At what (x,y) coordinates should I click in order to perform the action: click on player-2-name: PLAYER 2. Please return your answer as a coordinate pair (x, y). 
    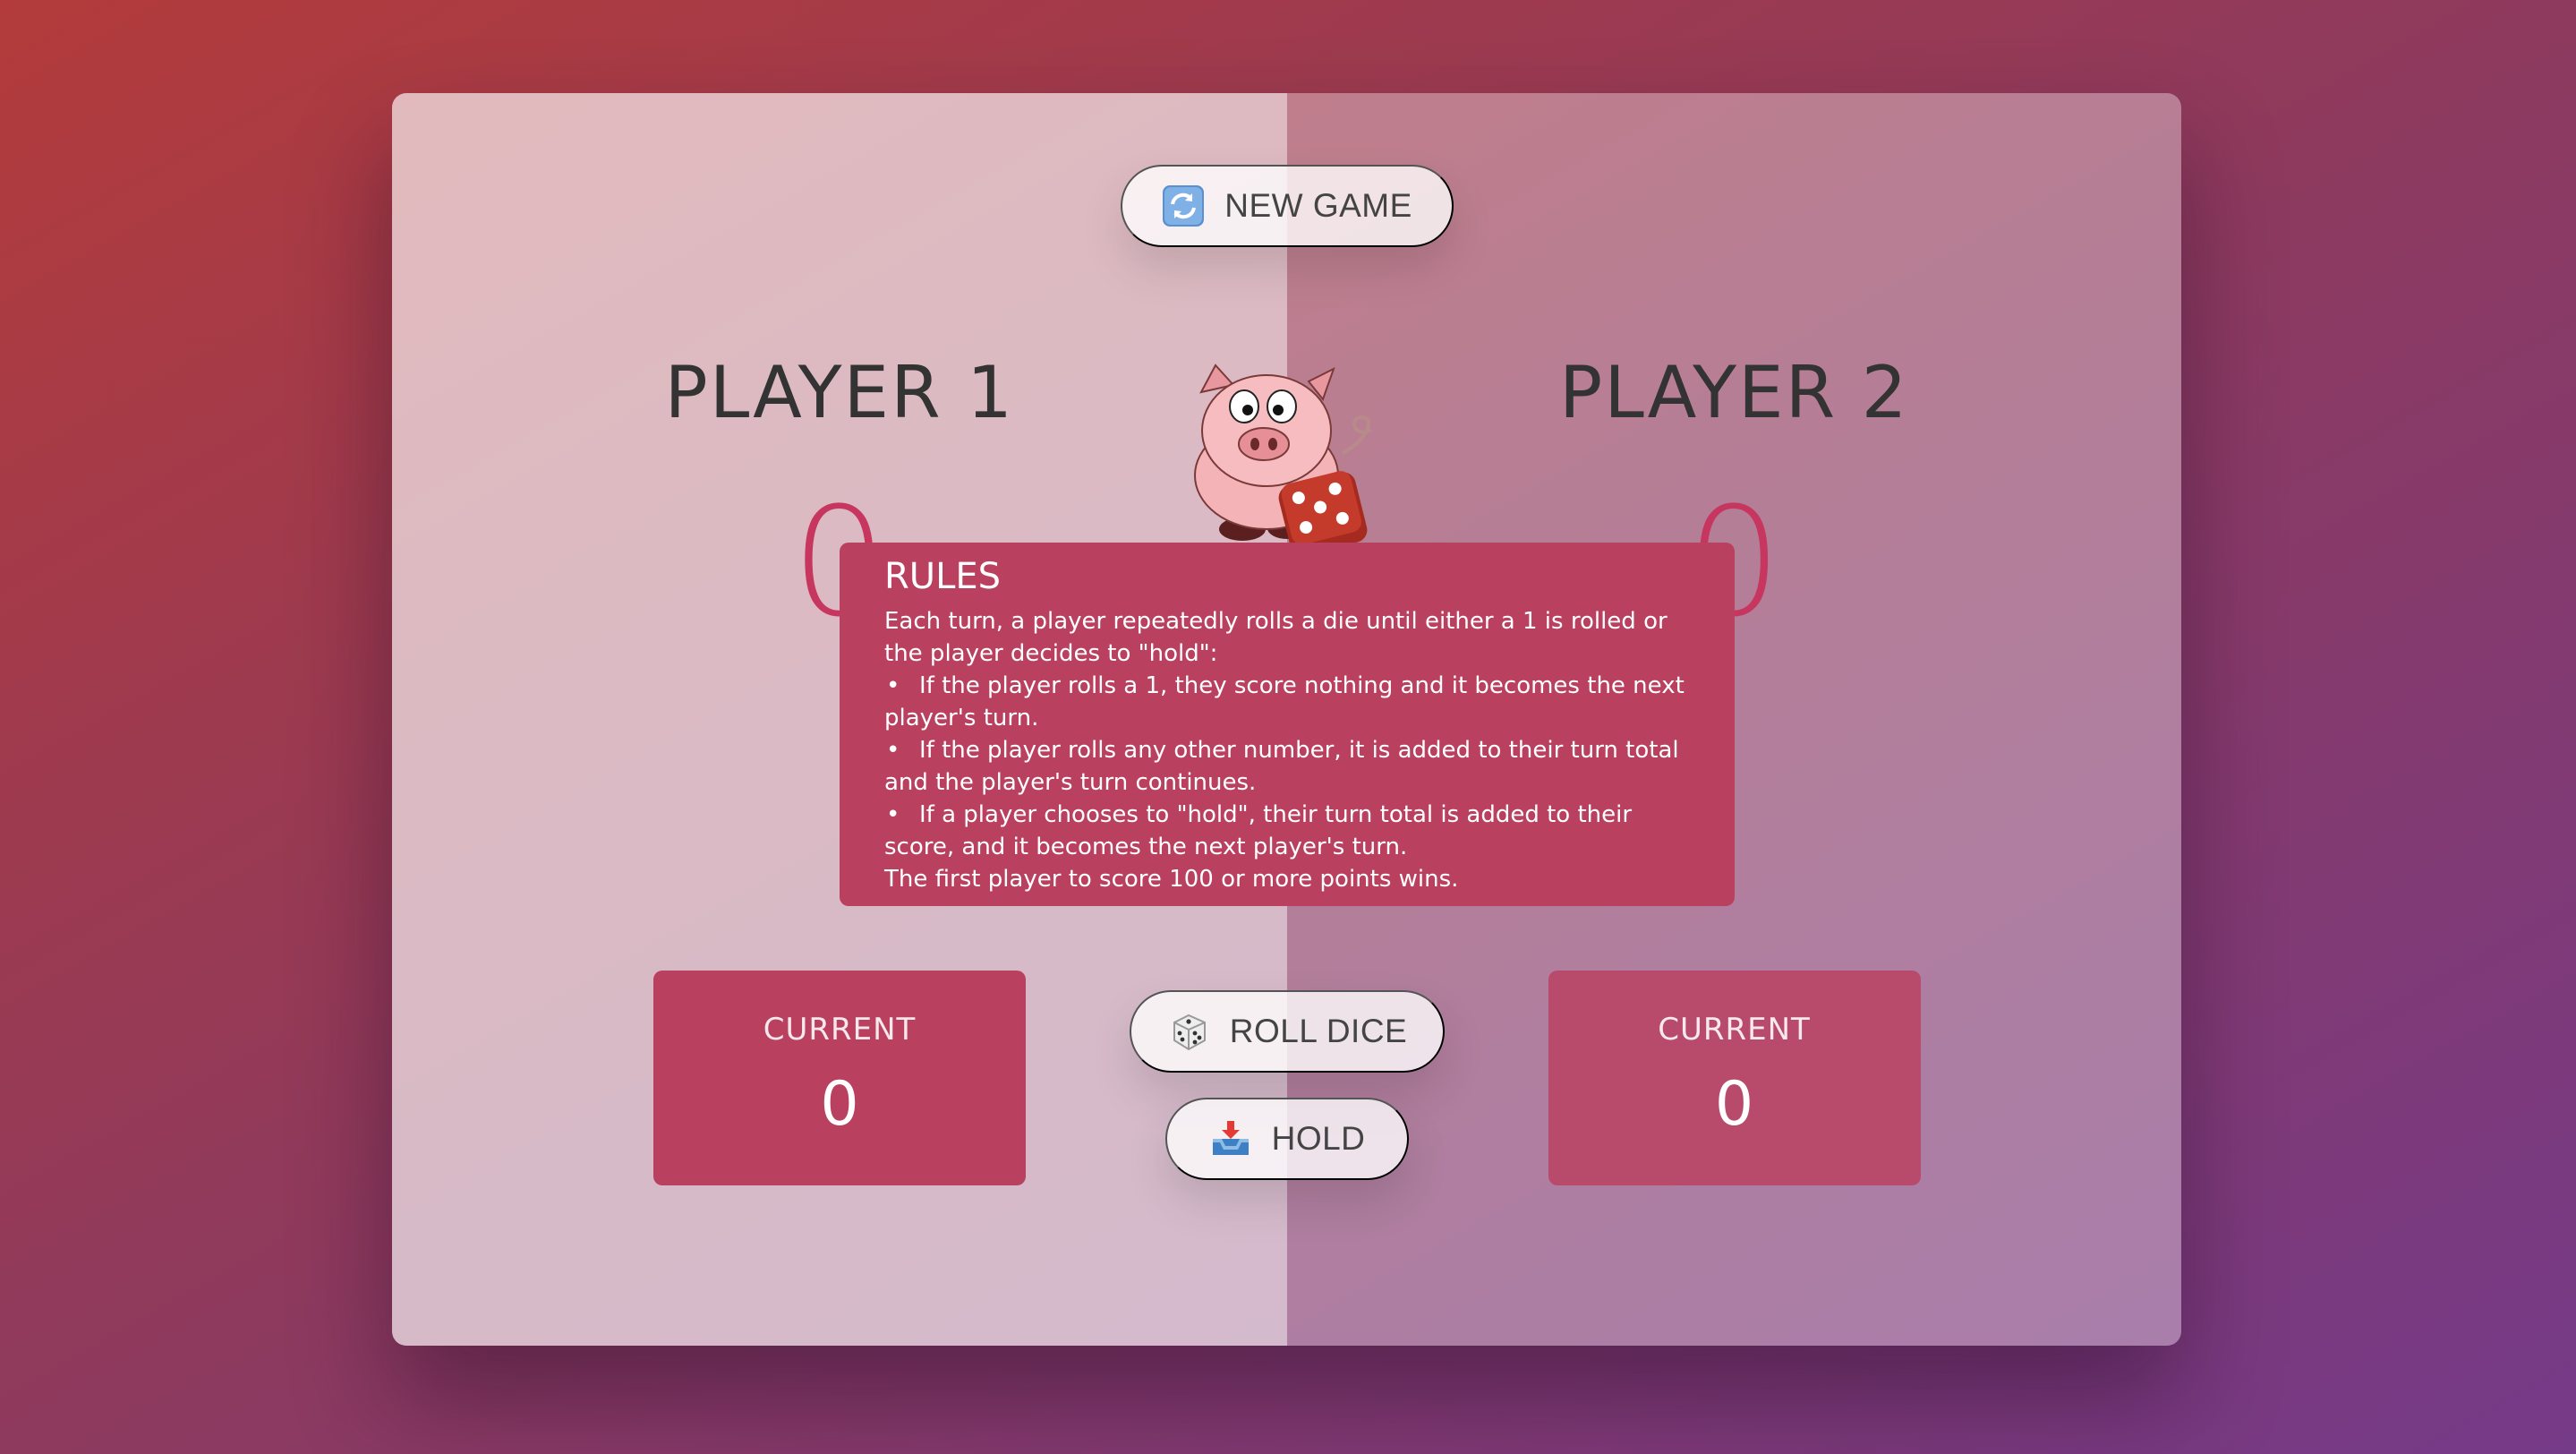
    Looking at the image, I should click on (1734, 392).